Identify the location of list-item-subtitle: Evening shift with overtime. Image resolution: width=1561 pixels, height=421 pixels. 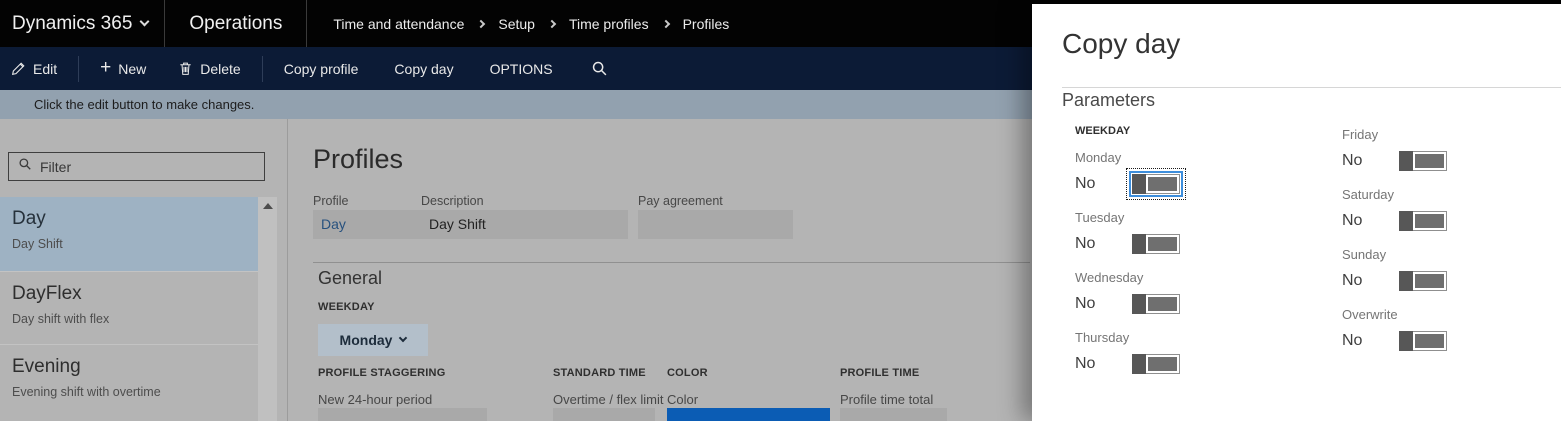
(86, 392).